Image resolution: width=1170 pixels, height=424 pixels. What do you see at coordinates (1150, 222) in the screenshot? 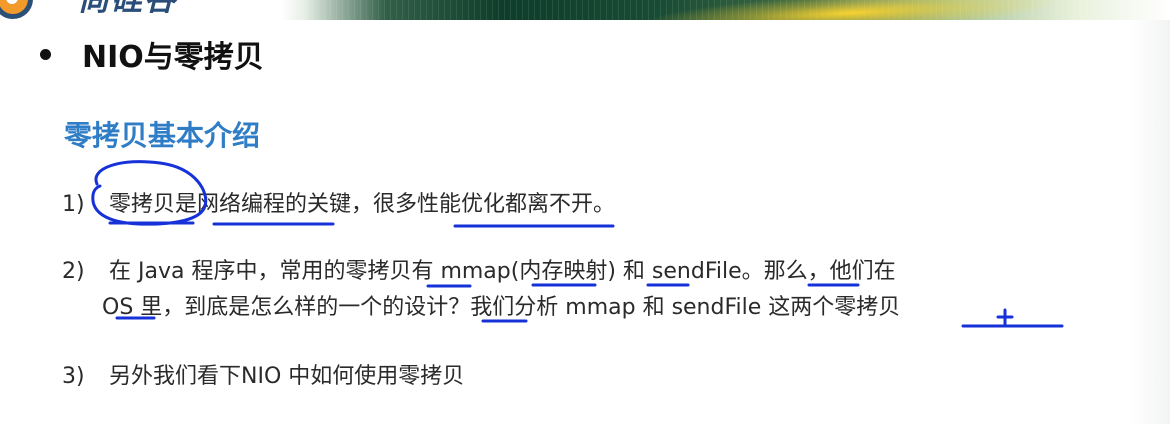
I see `slide-edge-shadow` at bounding box center [1150, 222].